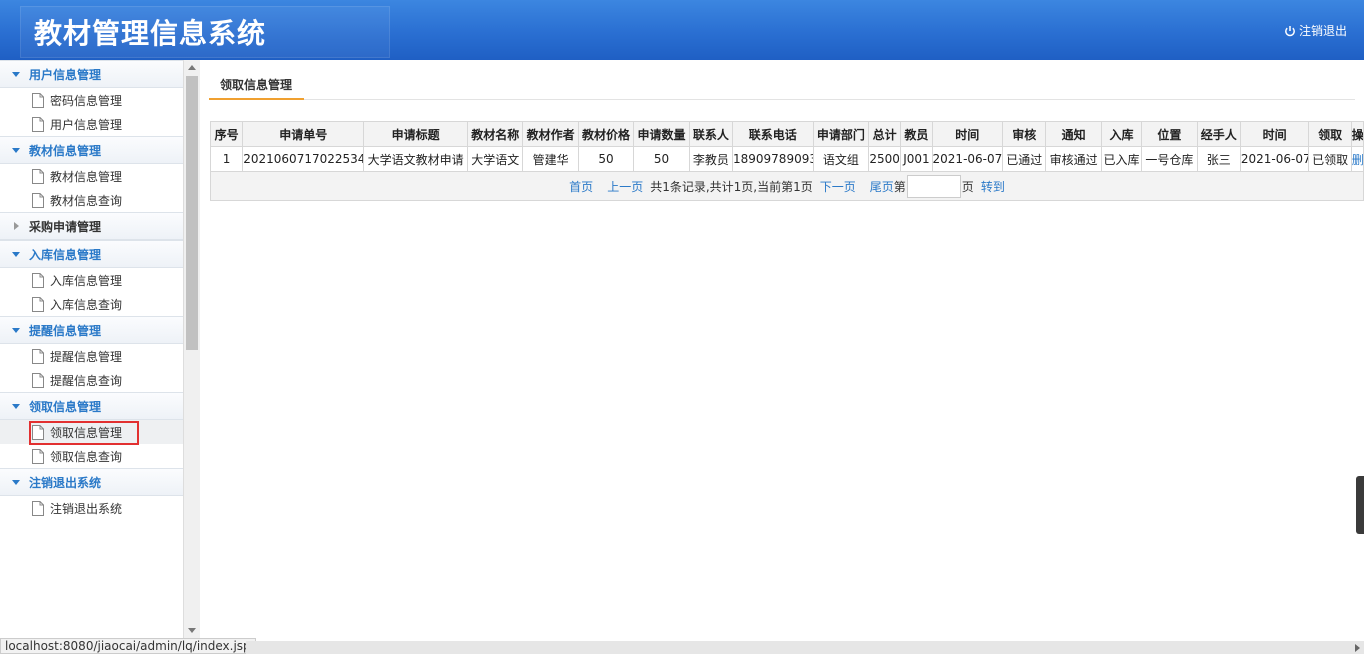  Describe the element at coordinates (150, 33) in the screenshot. I see `app-title: 教材管理信息系统` at that location.